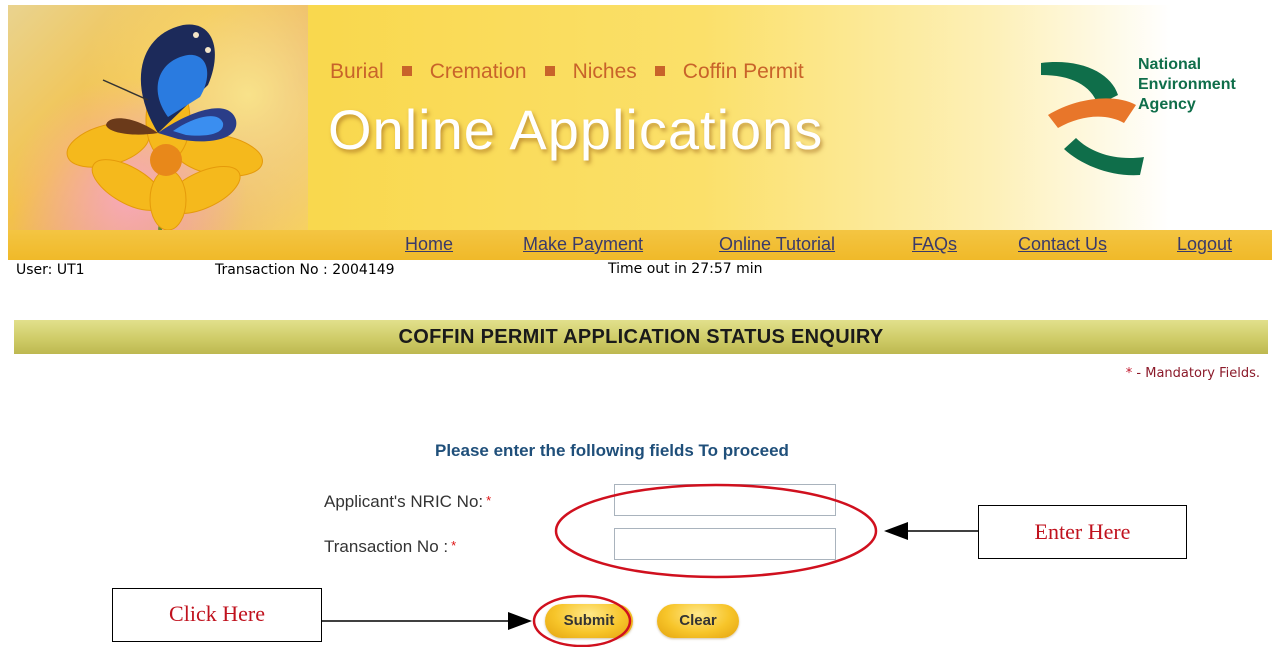 Image resolution: width=1274 pixels, height=647 pixels. Describe the element at coordinates (429, 244) in the screenshot. I see `nav-home: Home` at that location.